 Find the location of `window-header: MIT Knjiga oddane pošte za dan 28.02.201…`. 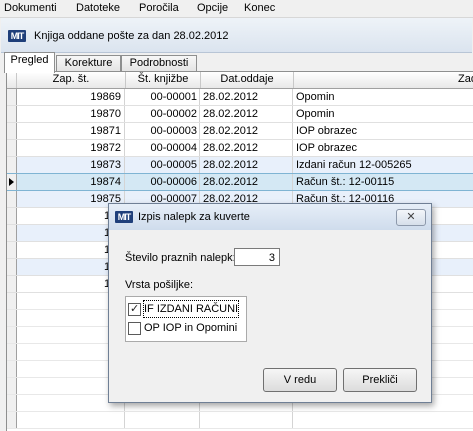

window-header: MIT Knjiga oddane pošte za dan 28.02.201… is located at coordinates (236, 35).